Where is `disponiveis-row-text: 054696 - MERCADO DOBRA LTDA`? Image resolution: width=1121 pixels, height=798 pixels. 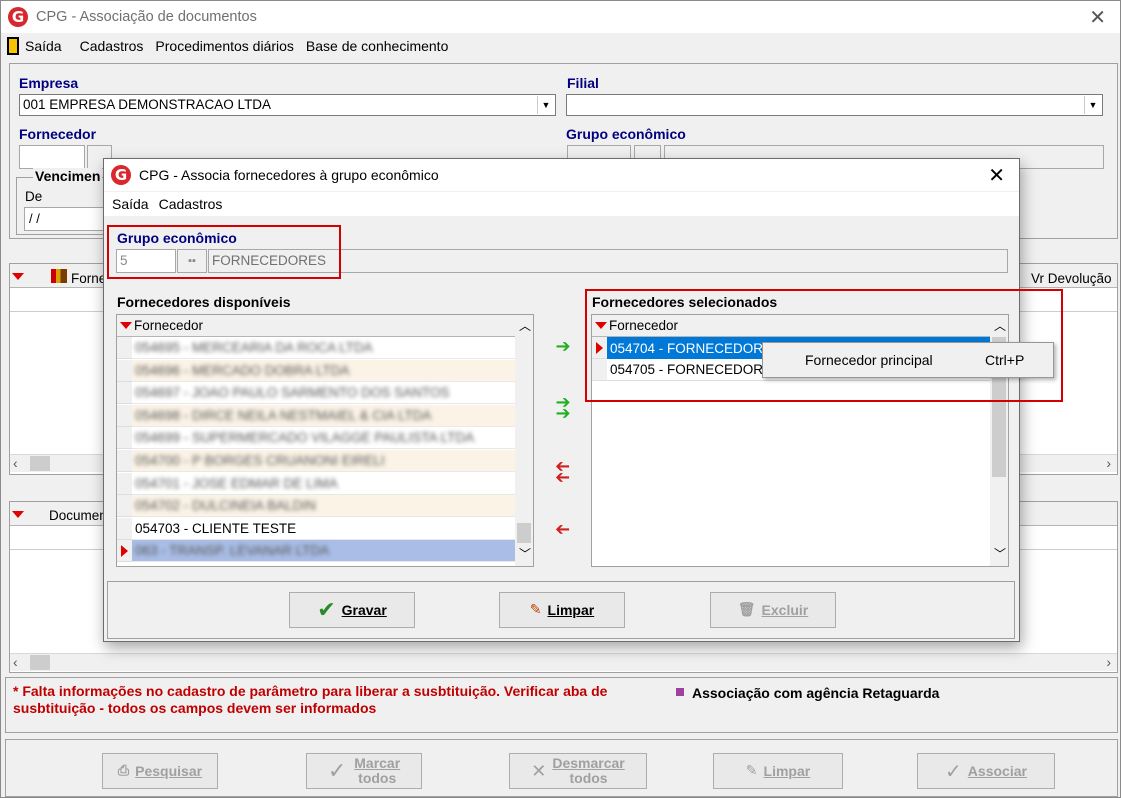 disponiveis-row-text: 054696 - MERCADO DOBRA LTDA is located at coordinates (242, 370).